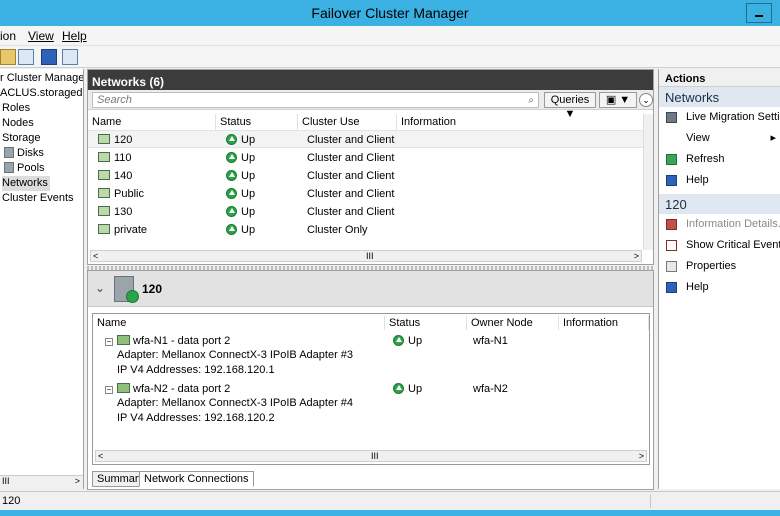  I want to click on search-input: Search ⌕, so click(315, 100).